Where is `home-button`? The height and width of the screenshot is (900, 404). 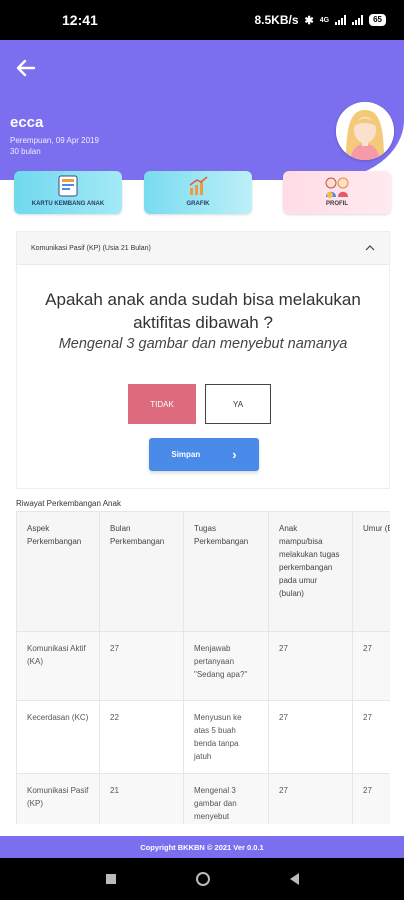
home-button is located at coordinates (202, 879).